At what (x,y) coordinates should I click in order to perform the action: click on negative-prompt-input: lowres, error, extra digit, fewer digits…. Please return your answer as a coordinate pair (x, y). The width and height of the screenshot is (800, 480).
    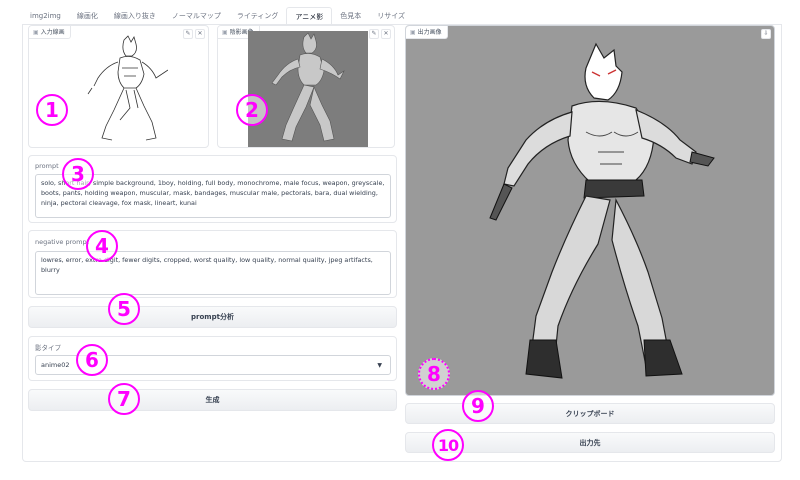
    Looking at the image, I should click on (213, 273).